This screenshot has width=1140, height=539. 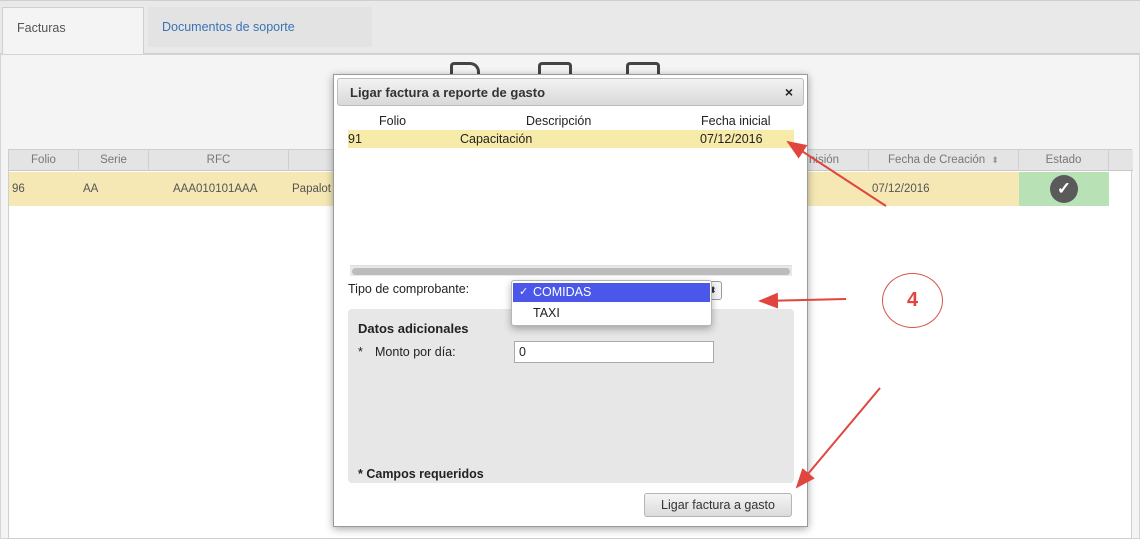 What do you see at coordinates (314, 160) in the screenshot?
I see `header-nombre` at bounding box center [314, 160].